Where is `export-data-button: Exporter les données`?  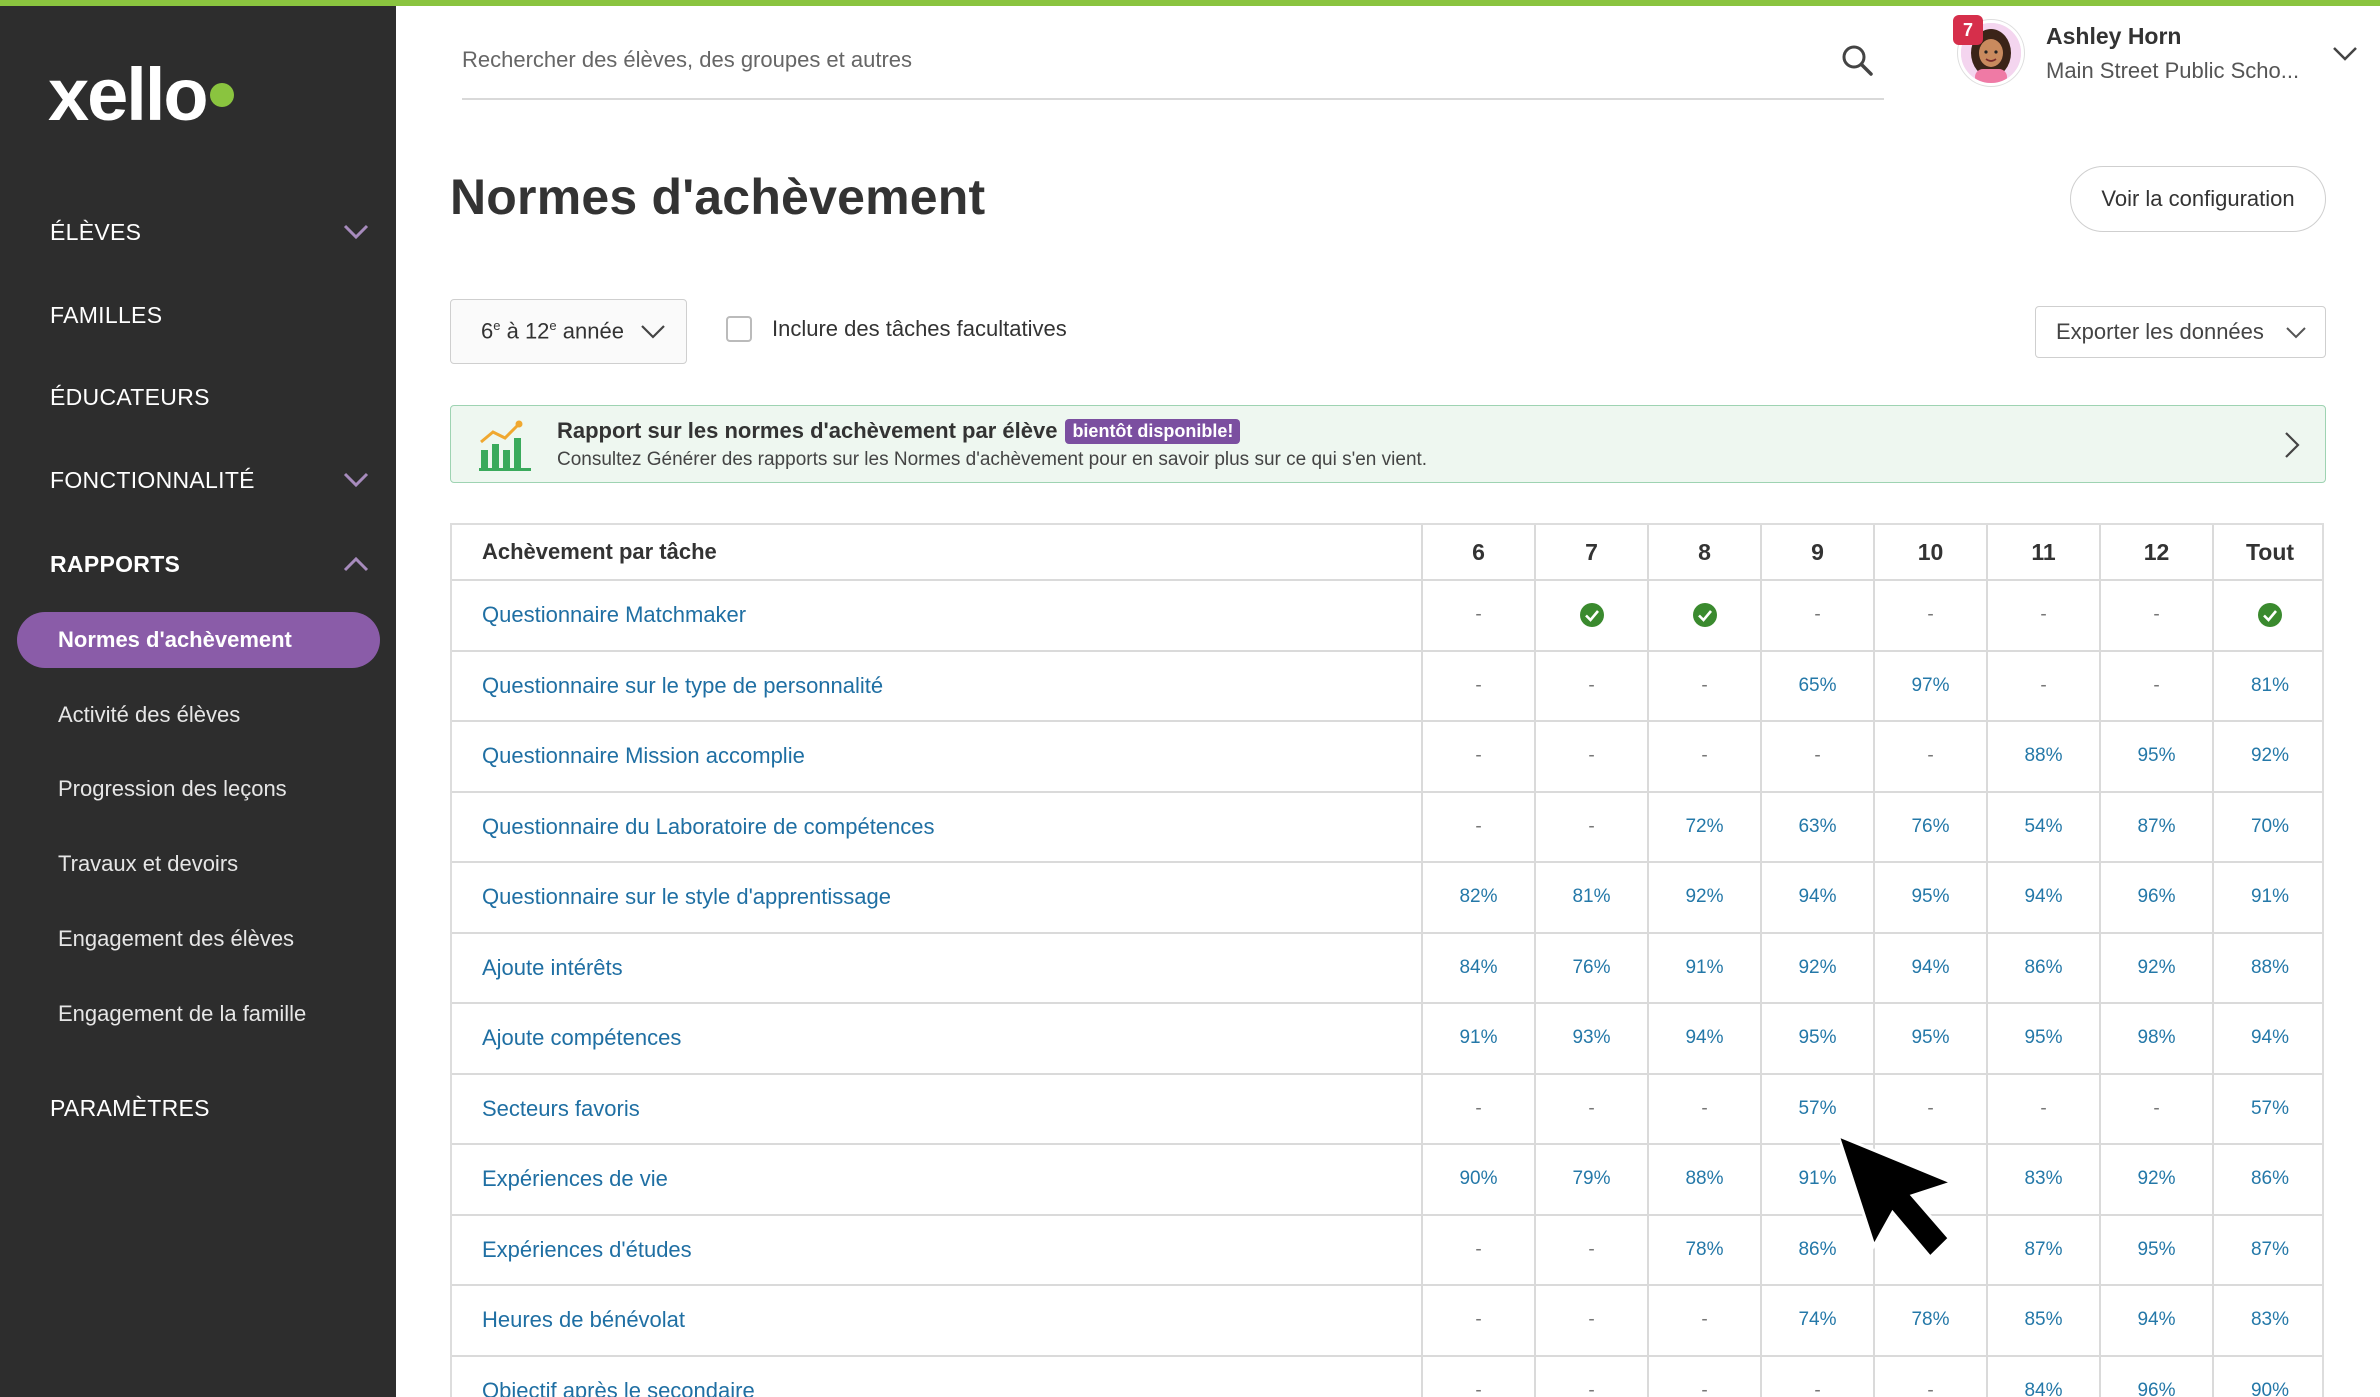 export-data-button: Exporter les données is located at coordinates (2180, 332).